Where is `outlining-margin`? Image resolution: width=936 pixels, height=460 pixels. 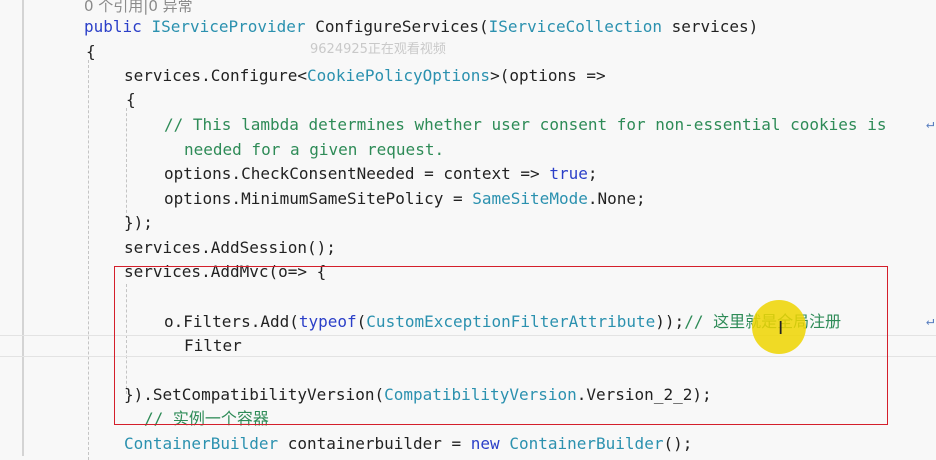 outlining-margin is located at coordinates (23, 228).